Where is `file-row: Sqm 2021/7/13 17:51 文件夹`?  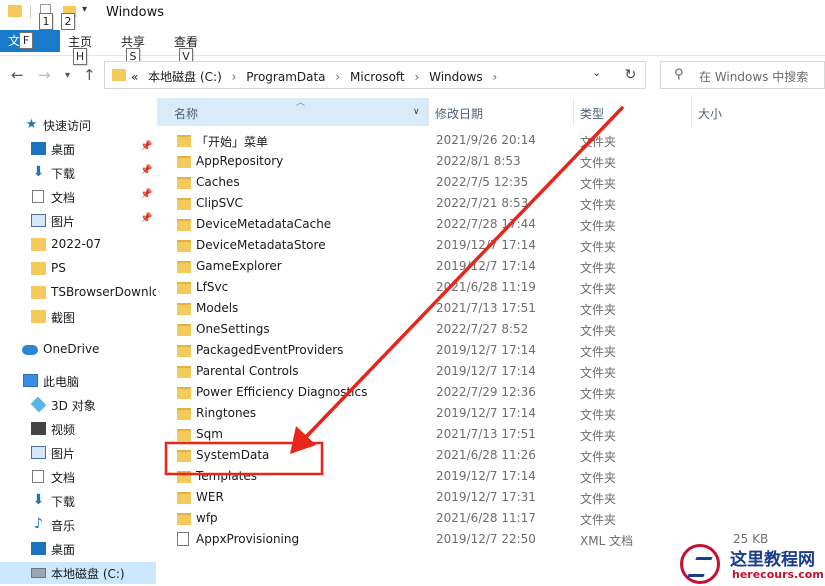 file-row: Sqm 2021/7/13 17:51 文件夹 is located at coordinates (491, 434).